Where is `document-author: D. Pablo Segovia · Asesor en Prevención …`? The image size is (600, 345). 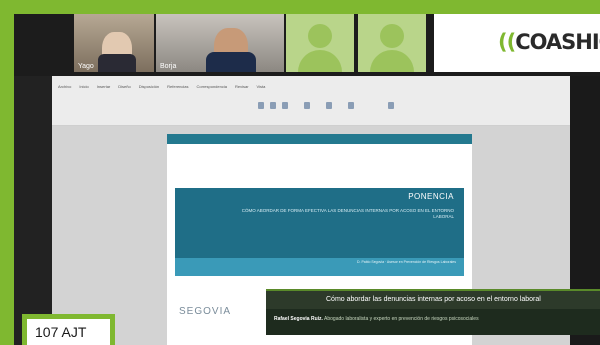 document-author: D. Pablo Segovia · Asesor en Prevención … is located at coordinates (406, 262).